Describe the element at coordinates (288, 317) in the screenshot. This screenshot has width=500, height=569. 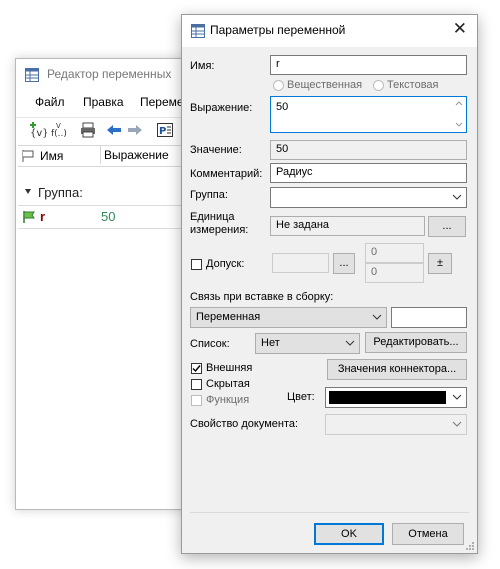
I see `link-combo: Переменная` at that location.